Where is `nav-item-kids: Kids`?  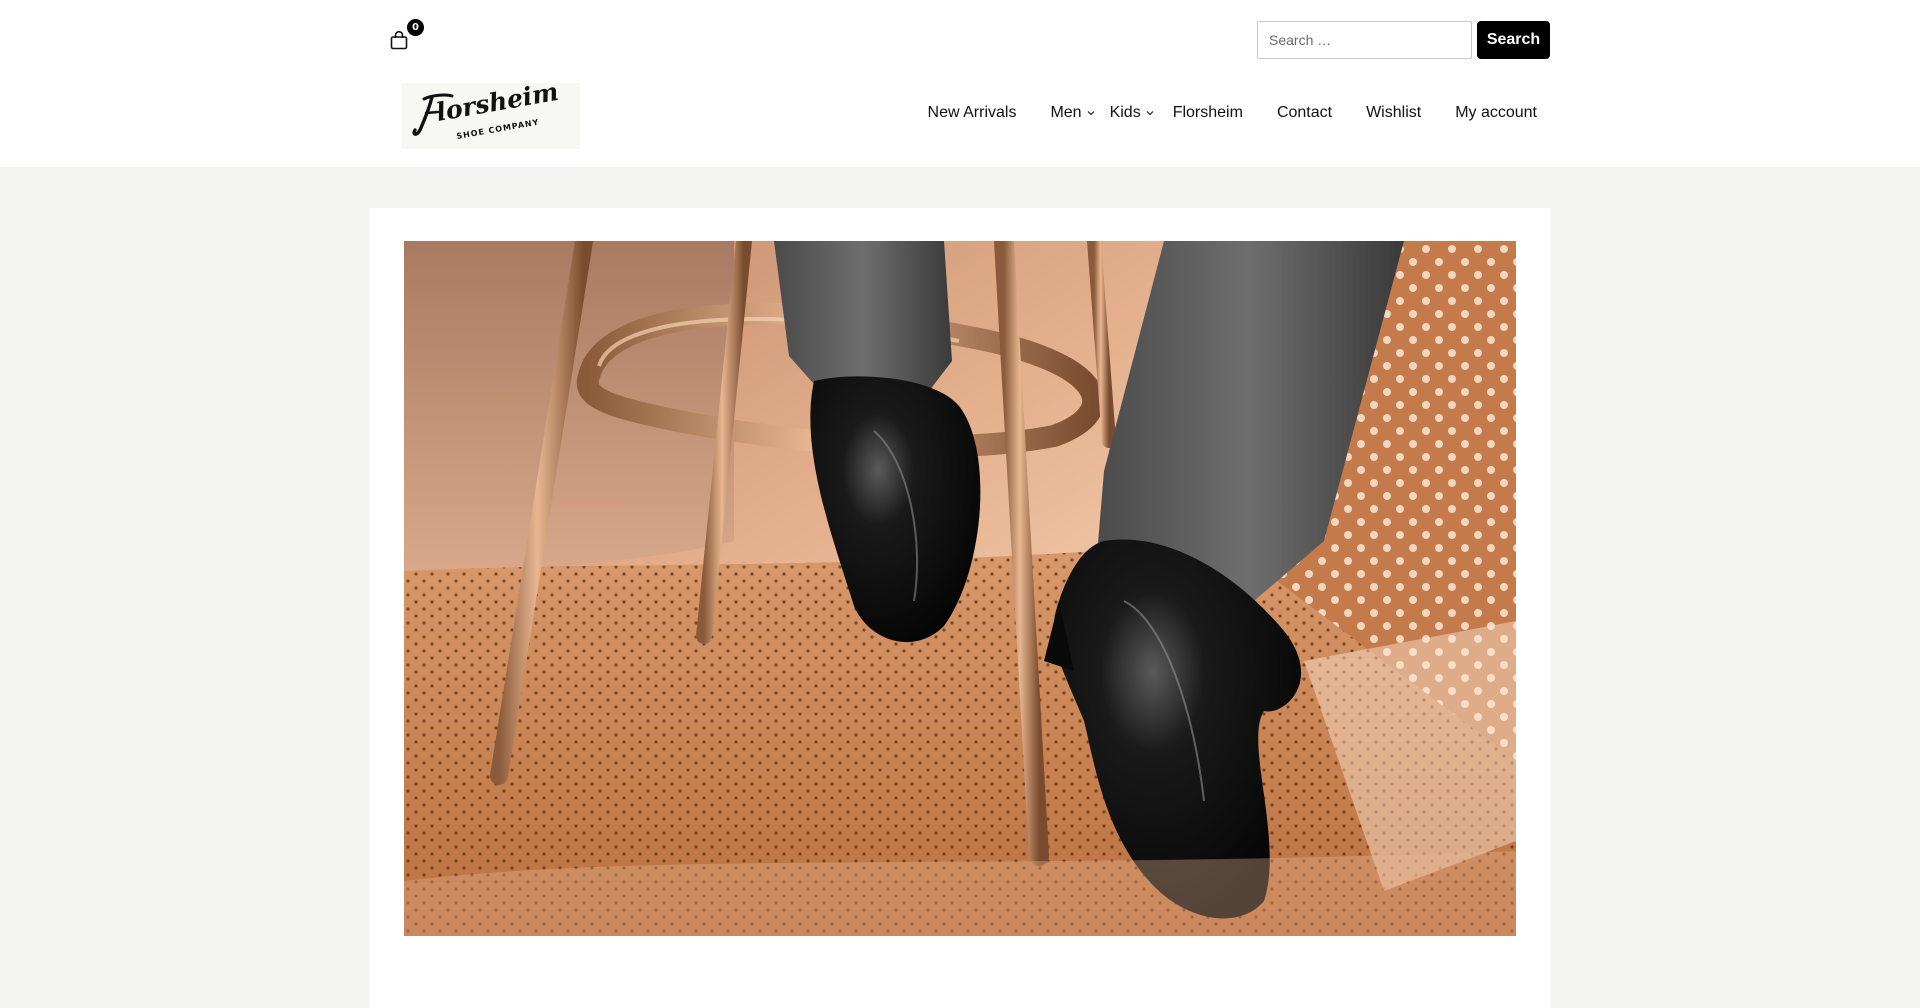
nav-item-kids: Kids is located at coordinates (1125, 113).